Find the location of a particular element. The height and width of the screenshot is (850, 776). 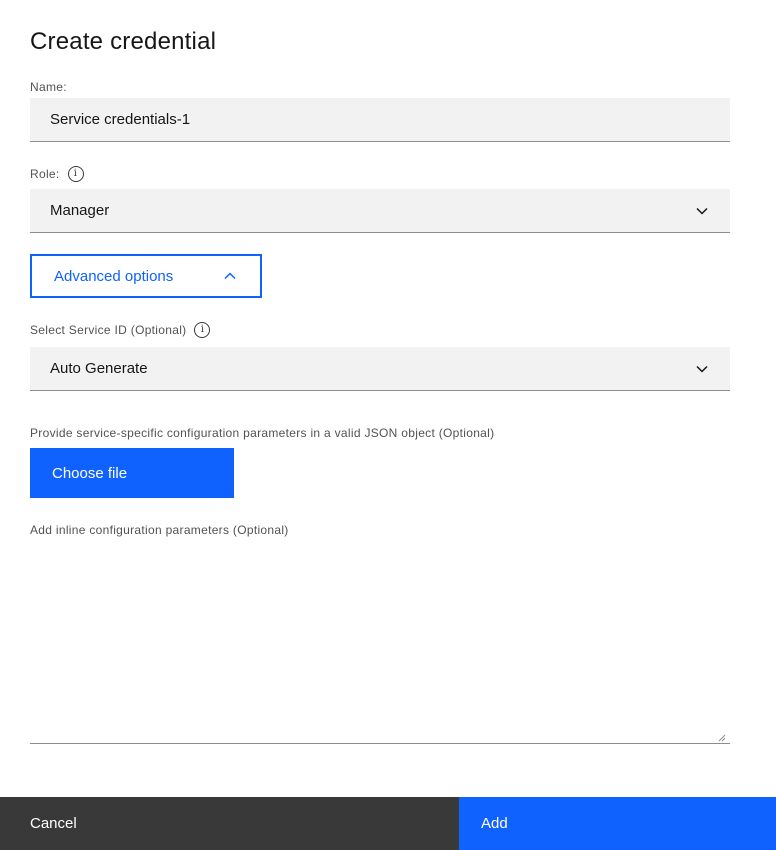

add-label: Add is located at coordinates (494, 823).